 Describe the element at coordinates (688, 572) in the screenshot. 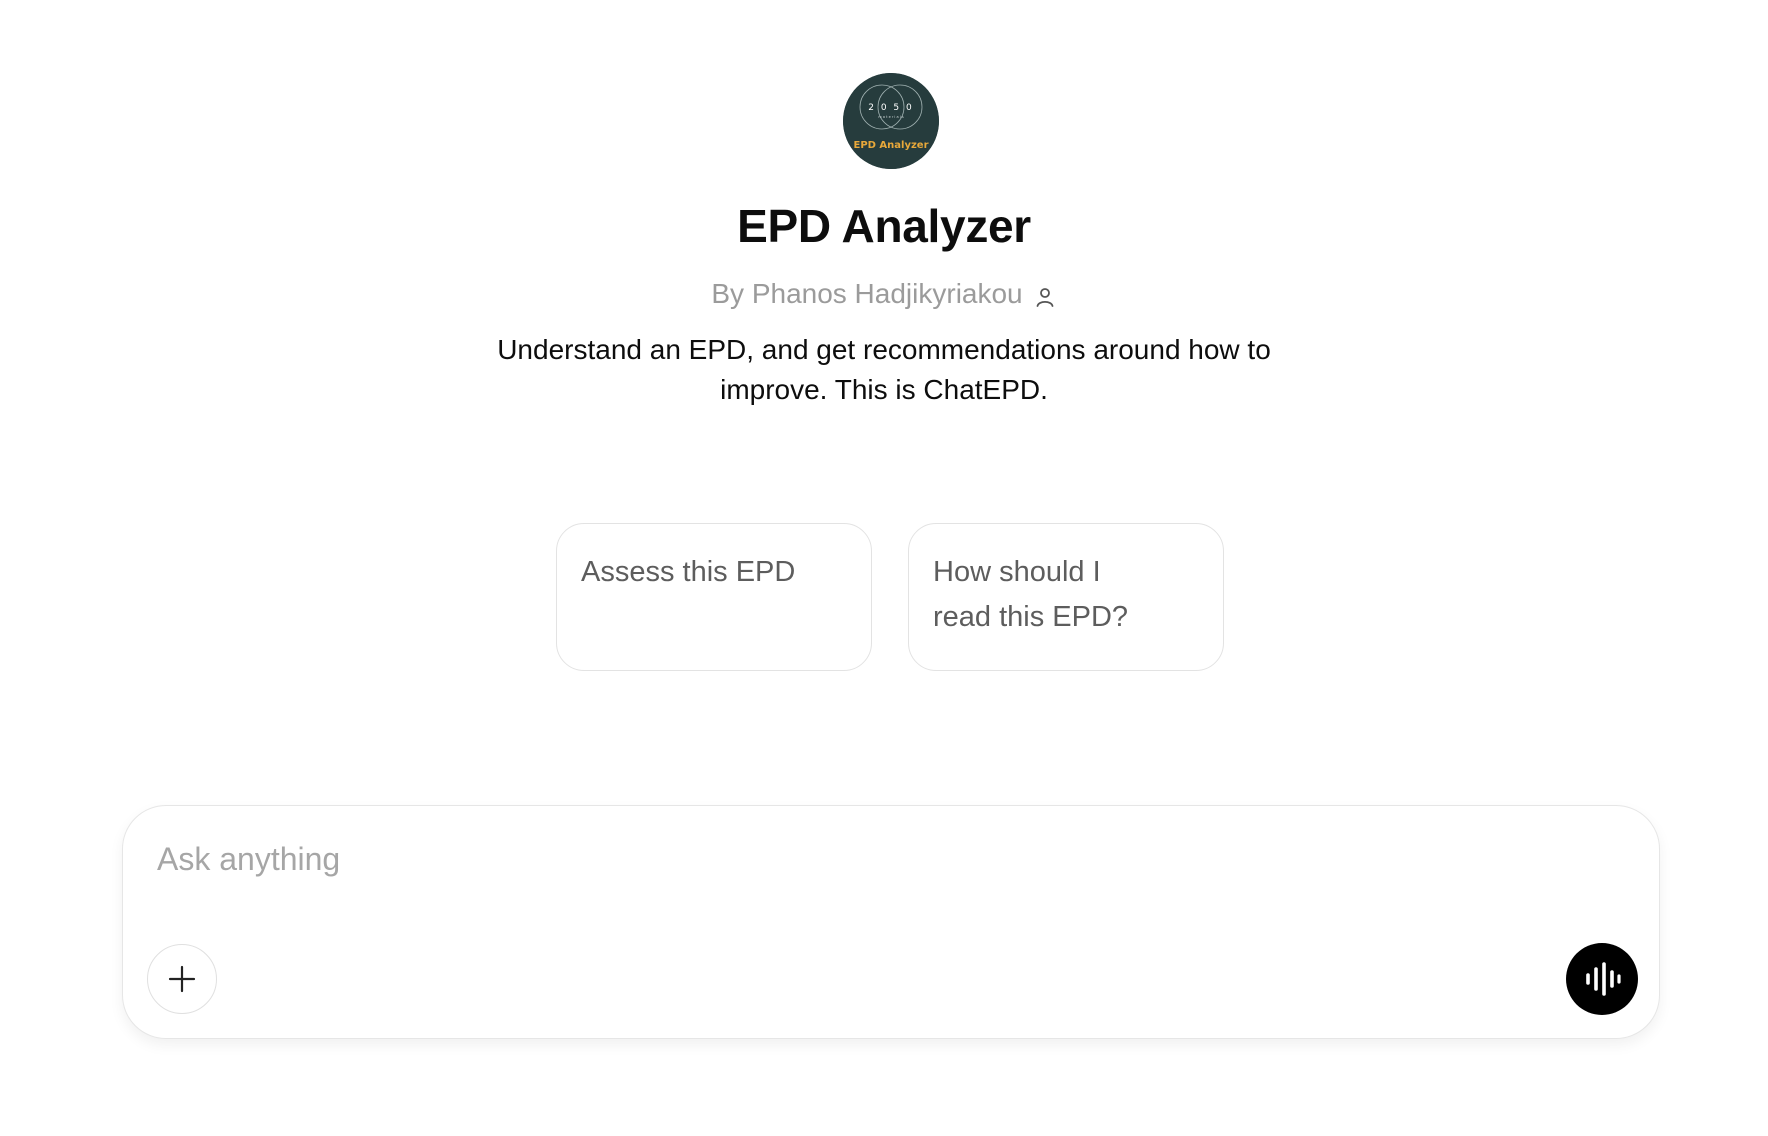

I see `starter-label-line-1: Assess this EPD` at that location.